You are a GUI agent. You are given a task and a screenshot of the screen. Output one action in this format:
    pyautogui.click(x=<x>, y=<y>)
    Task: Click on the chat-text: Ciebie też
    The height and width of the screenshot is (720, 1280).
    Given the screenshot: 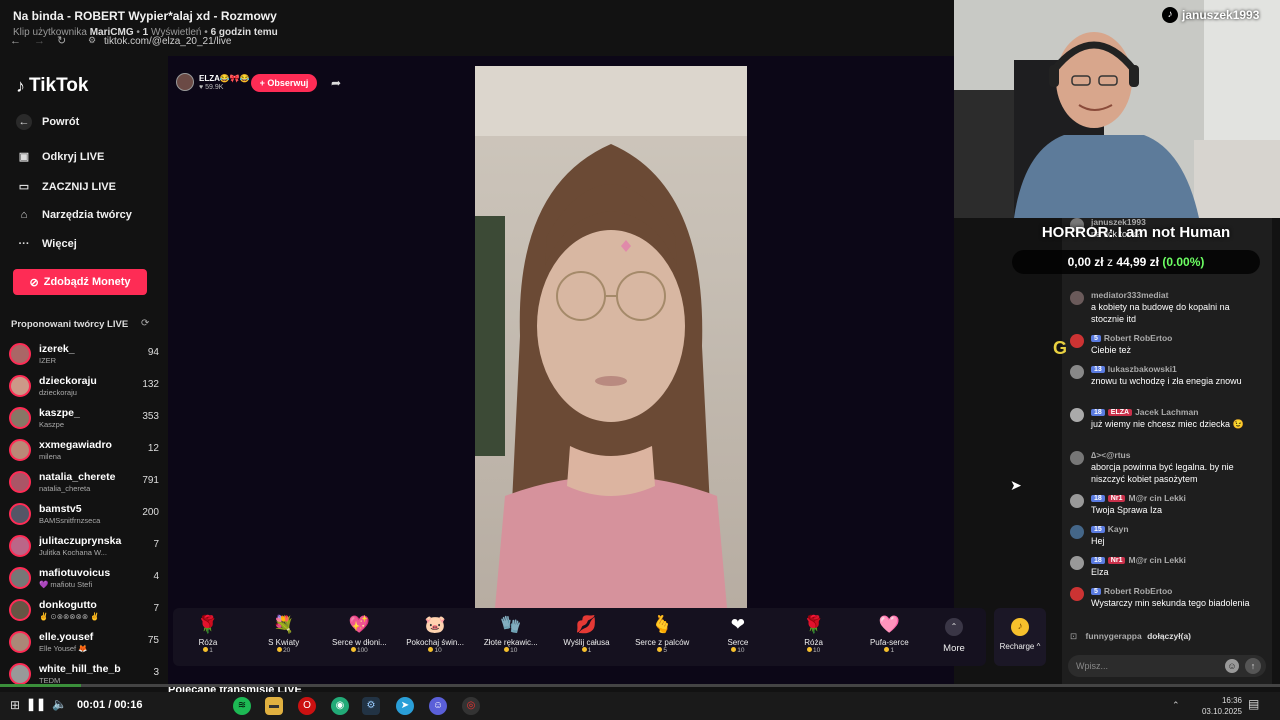 What is the action you would take?
    pyautogui.click(x=1111, y=350)
    